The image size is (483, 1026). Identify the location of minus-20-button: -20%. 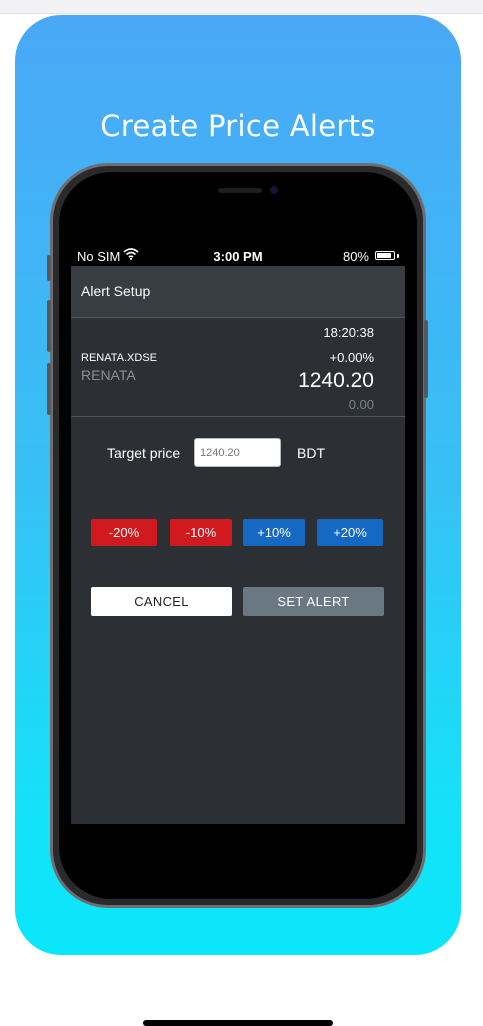
(124, 532).